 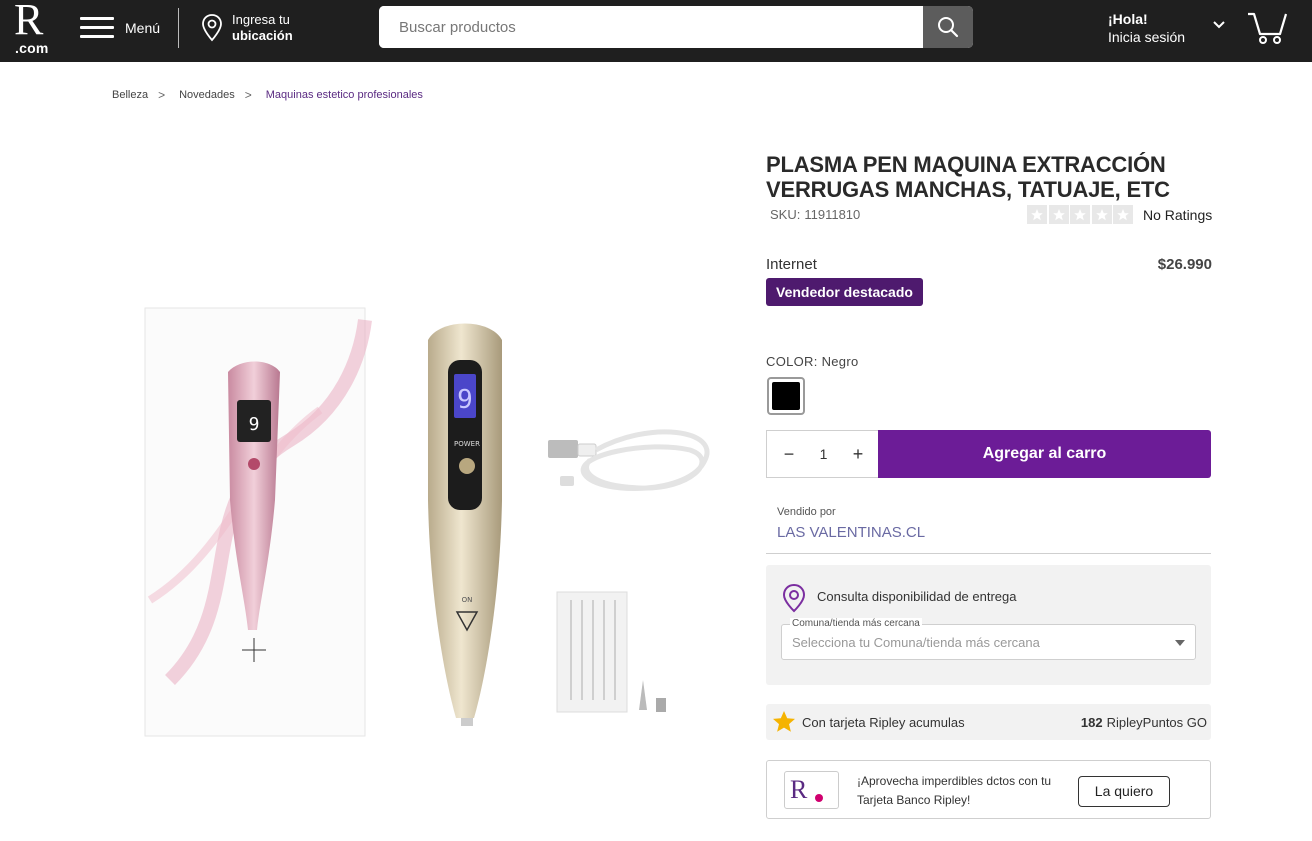 I want to click on logo-letter: R, so click(x=29, y=22).